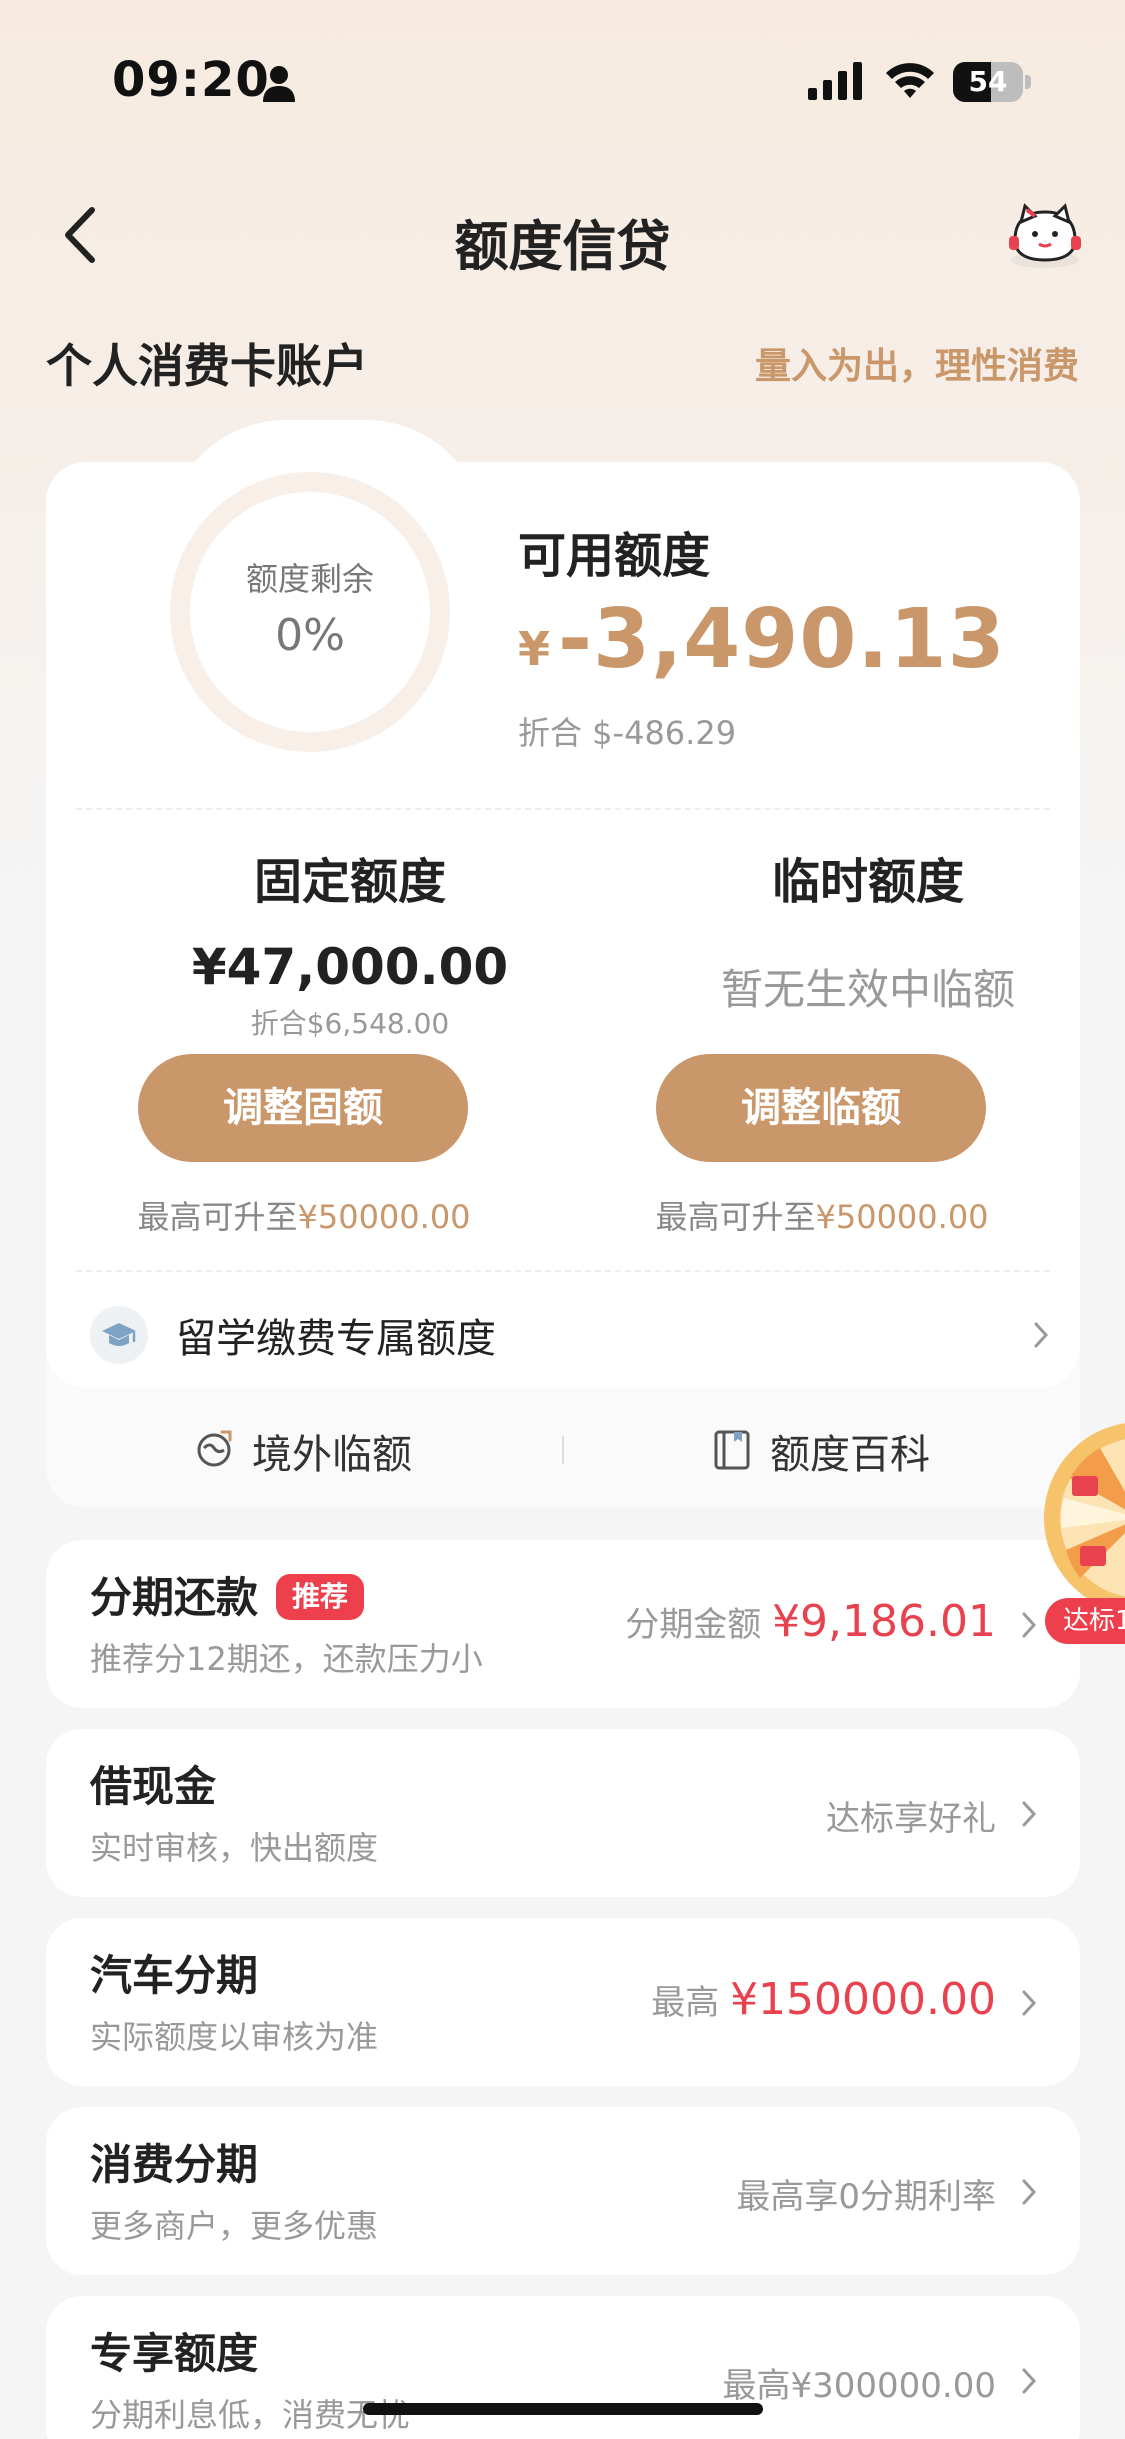 The width and height of the screenshot is (1125, 2439). What do you see at coordinates (868, 929) in the screenshot?
I see `temporary-credit-section: 临时额度 暂无生效中临额` at bounding box center [868, 929].